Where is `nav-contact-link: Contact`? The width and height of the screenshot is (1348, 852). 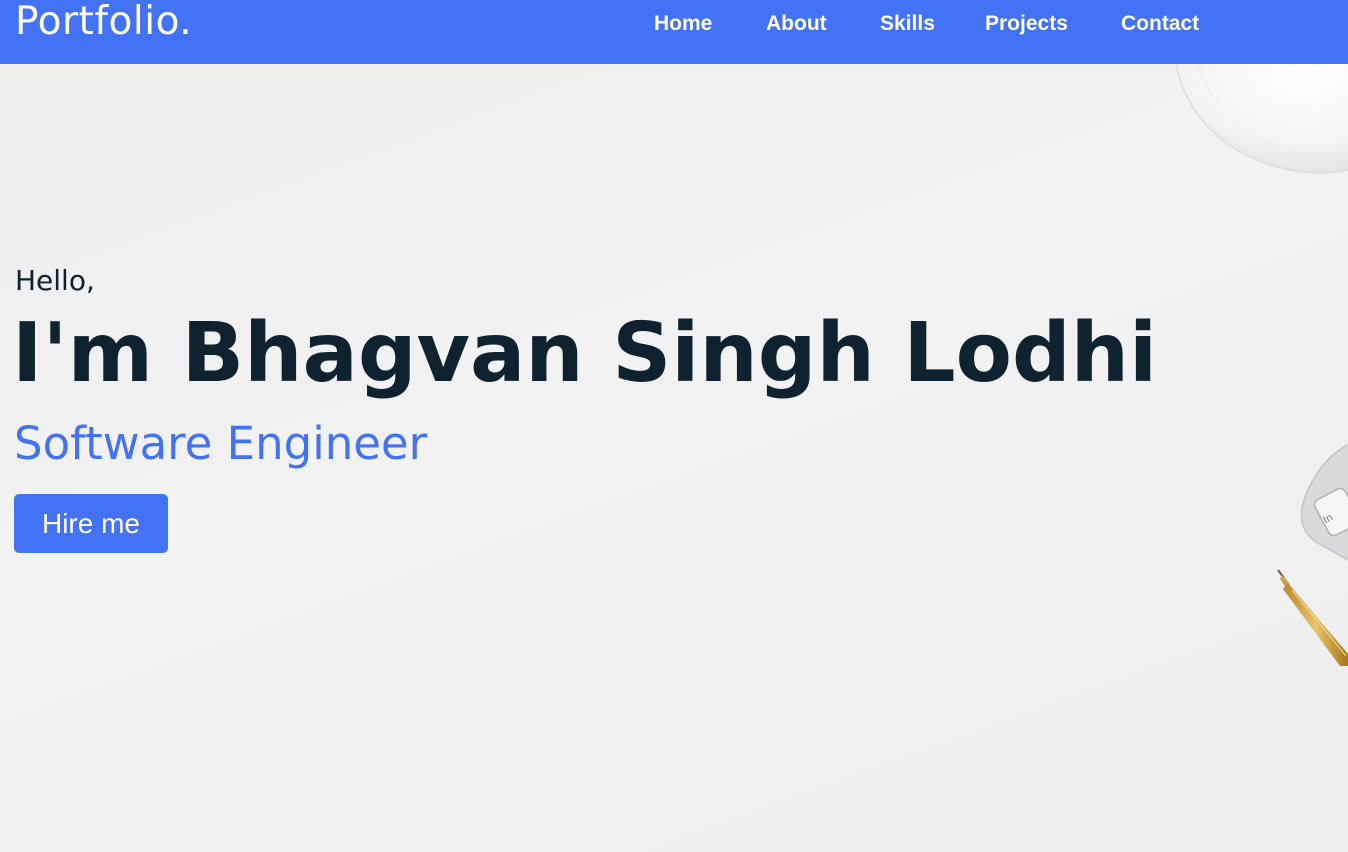
nav-contact-link: Contact is located at coordinates (1160, 24).